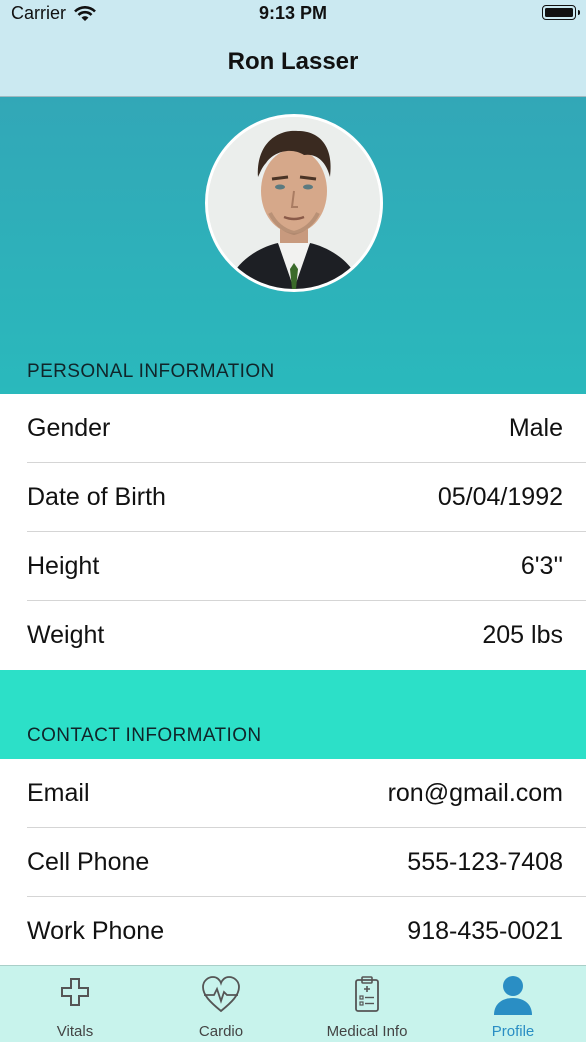 The height and width of the screenshot is (1043, 586). I want to click on row-value: Male, so click(535, 428).